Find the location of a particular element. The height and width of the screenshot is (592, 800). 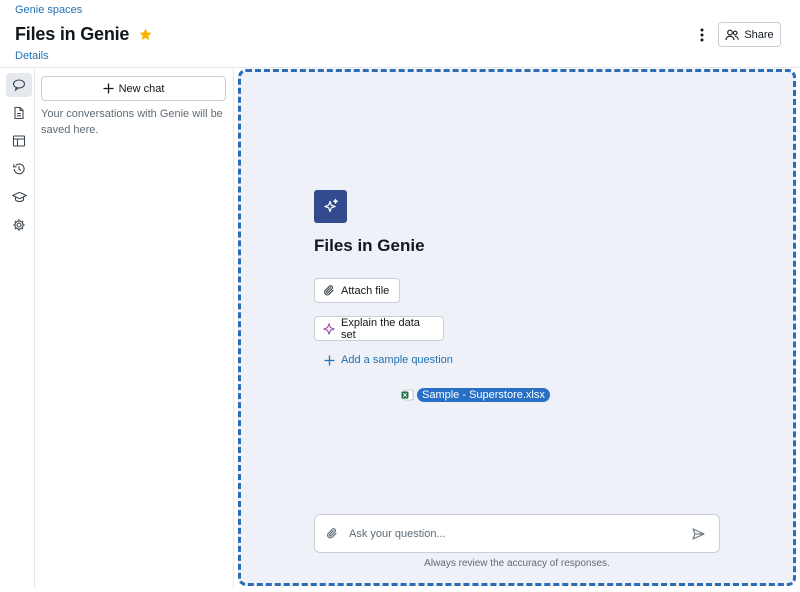

title-row: Files in Genie is located at coordinates (84, 34).